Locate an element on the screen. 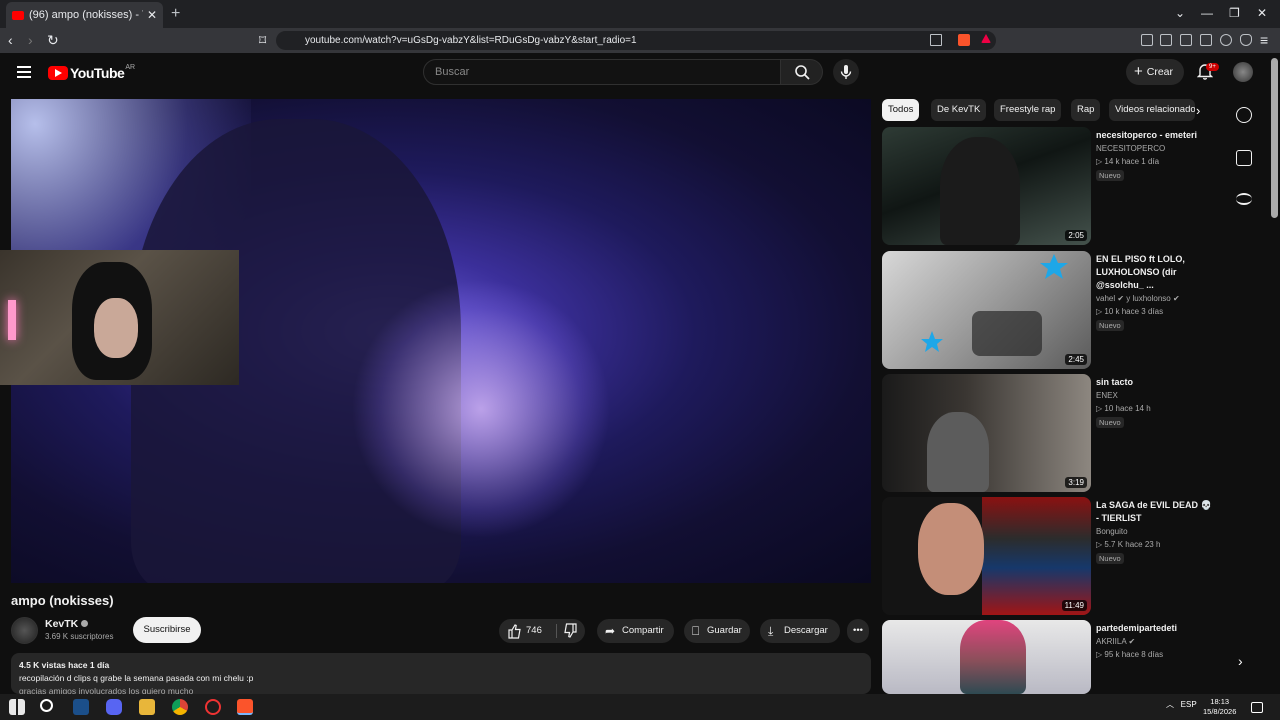  notification-center-icon is located at coordinates (1257, 707).